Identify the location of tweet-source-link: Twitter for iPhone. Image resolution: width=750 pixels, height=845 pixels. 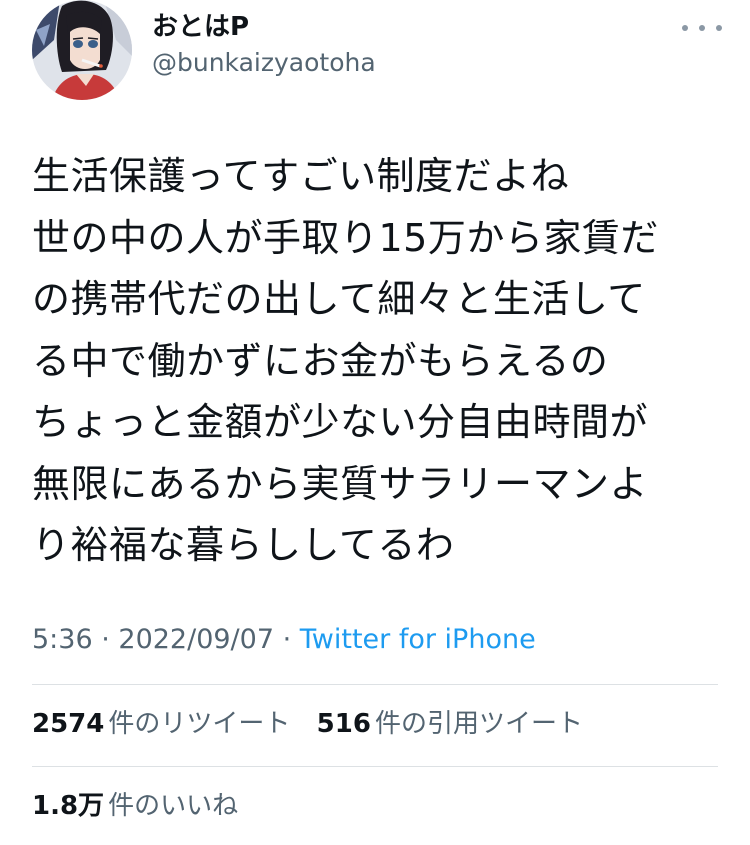
(418, 639).